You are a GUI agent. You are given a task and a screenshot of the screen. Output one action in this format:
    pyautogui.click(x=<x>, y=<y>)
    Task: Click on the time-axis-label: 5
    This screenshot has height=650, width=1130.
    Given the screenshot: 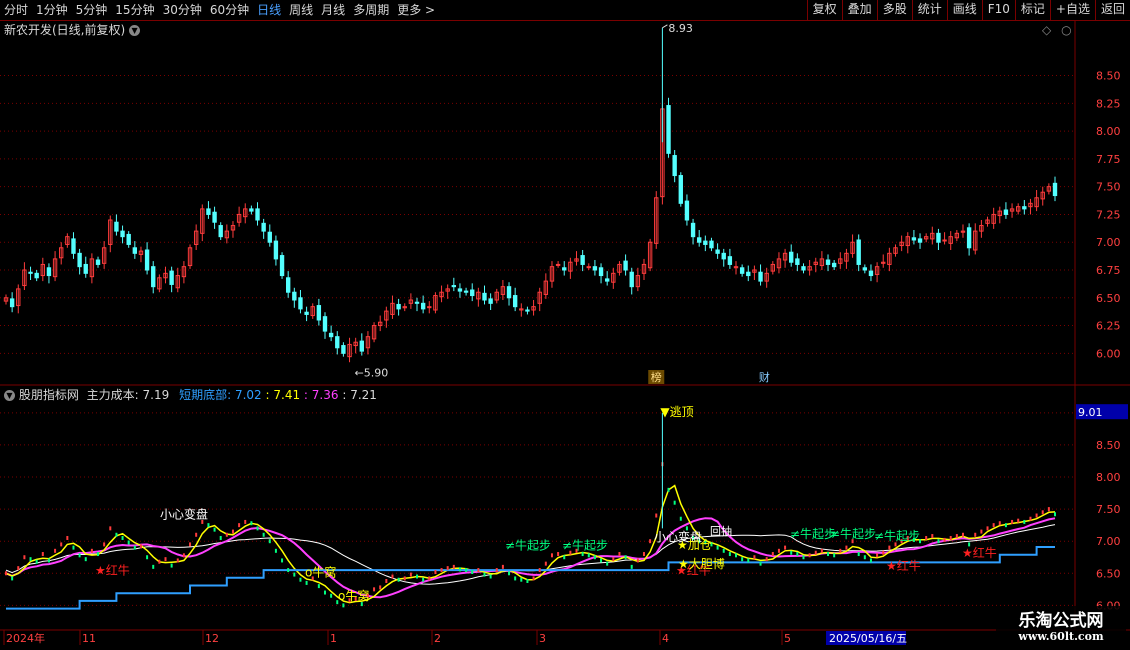 What is the action you would take?
    pyautogui.click(x=787, y=638)
    